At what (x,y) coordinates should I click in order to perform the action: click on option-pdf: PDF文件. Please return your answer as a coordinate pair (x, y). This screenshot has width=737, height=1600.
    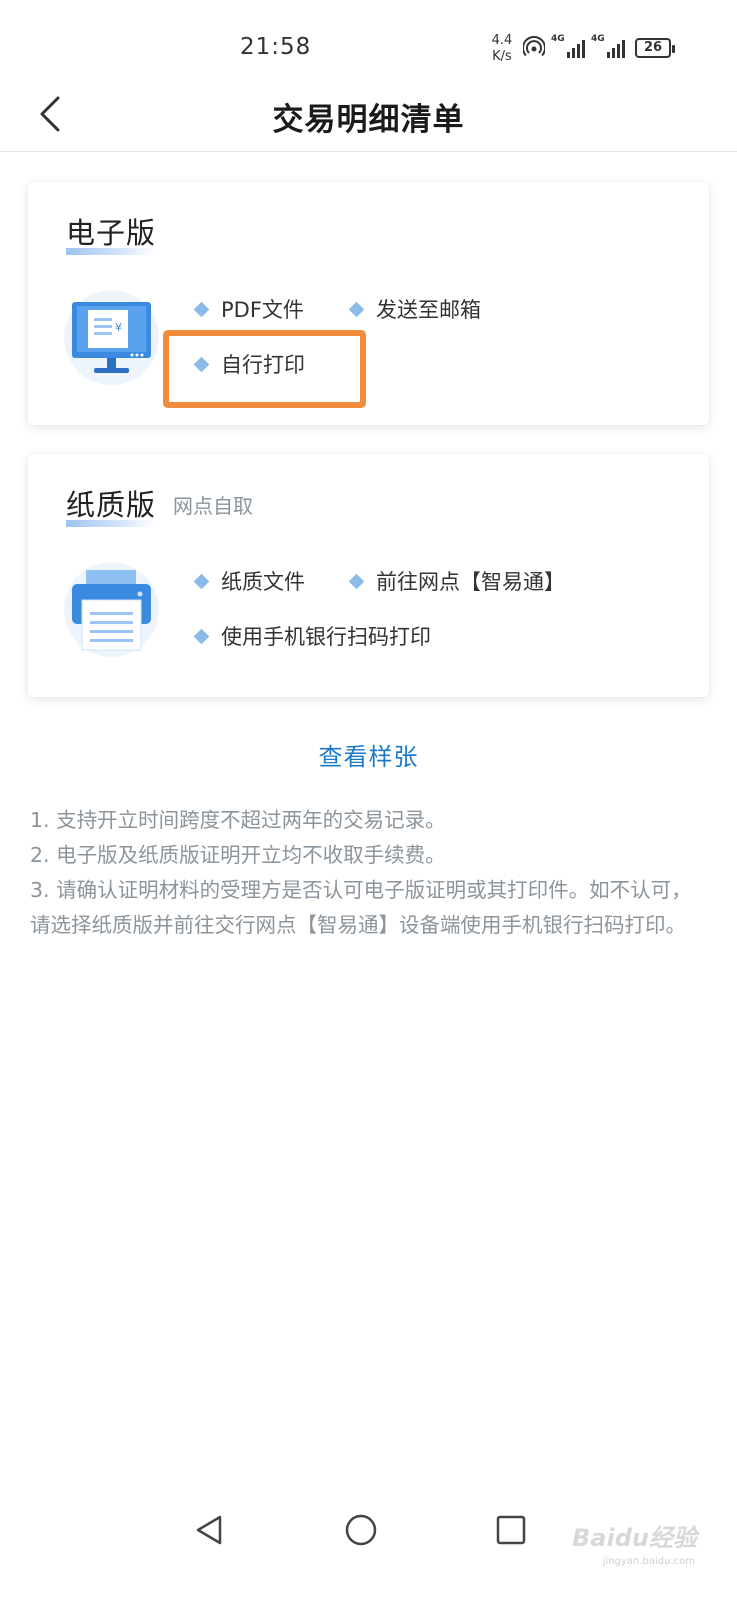
    Looking at the image, I should click on (248, 309).